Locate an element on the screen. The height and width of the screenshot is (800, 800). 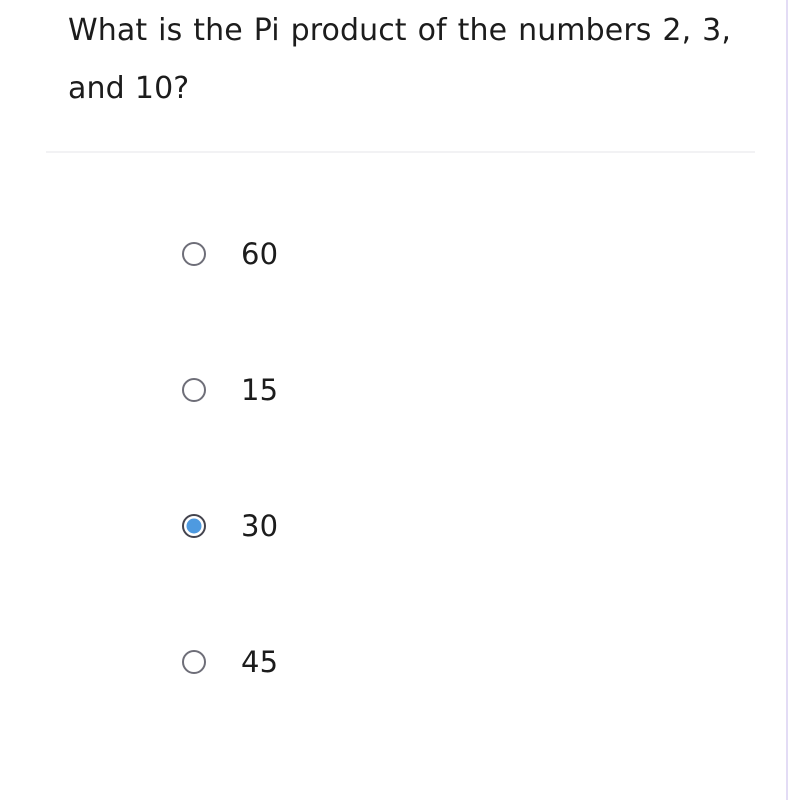
answer-option-label-4: 45 is located at coordinates (260, 662).